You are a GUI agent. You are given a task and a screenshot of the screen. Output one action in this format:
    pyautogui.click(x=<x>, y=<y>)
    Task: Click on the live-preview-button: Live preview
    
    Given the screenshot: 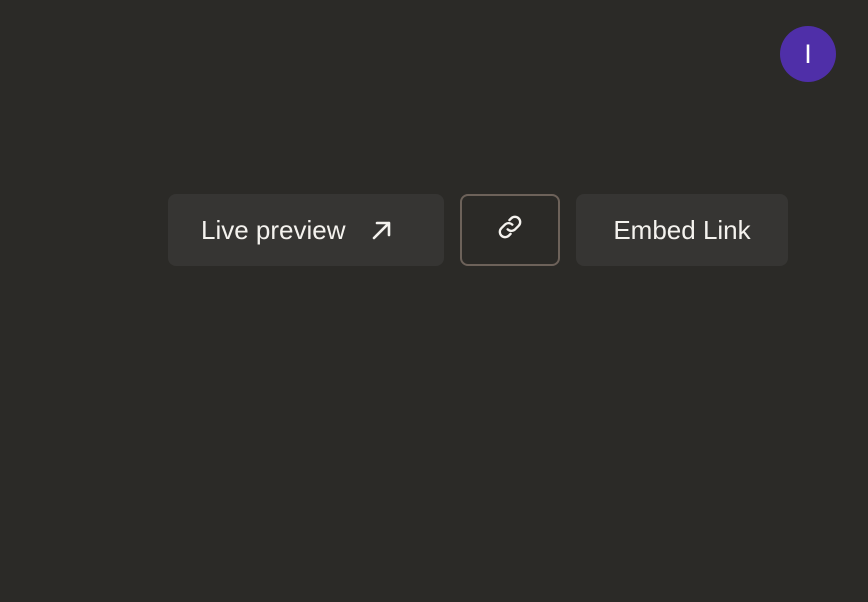 What is the action you would take?
    pyautogui.click(x=306, y=230)
    